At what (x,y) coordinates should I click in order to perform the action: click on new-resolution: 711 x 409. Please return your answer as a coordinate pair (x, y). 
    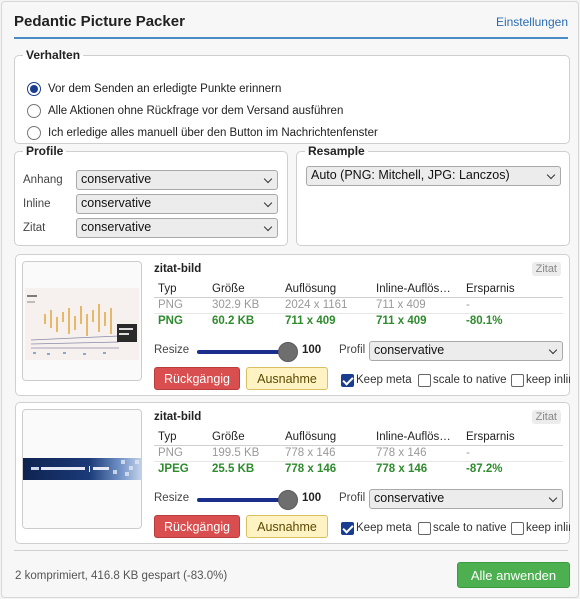
    Looking at the image, I should click on (310, 321).